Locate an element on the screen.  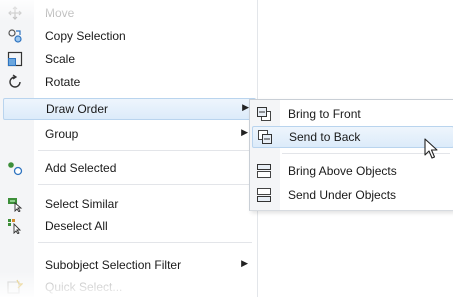
submenu-item-bring-above-objects: Bring Above Objects is located at coordinates (352, 171).